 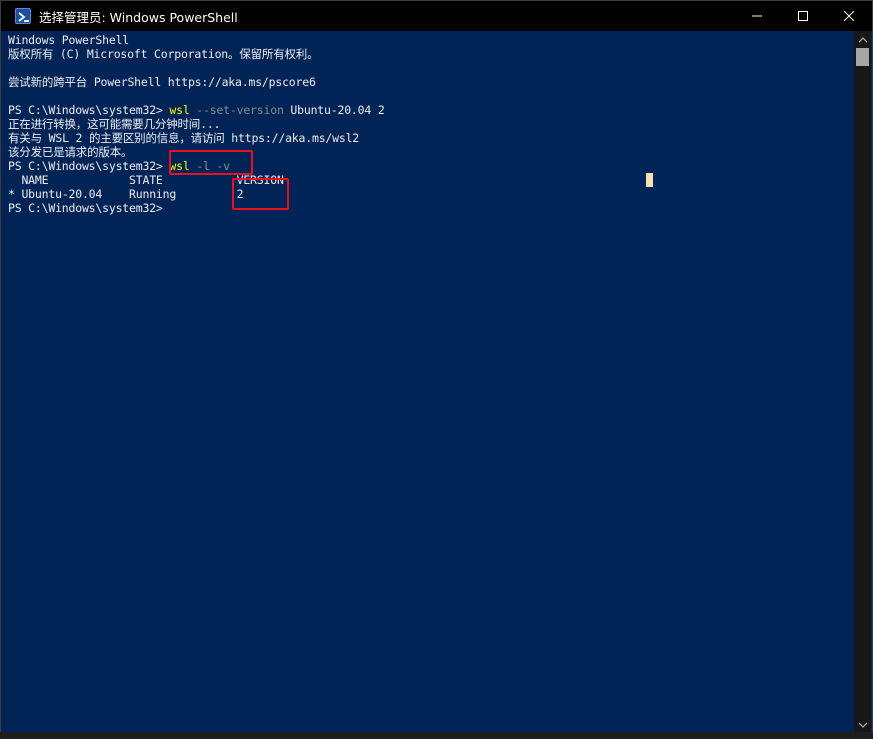 I want to click on vertical-scrollbar, so click(x=862, y=382).